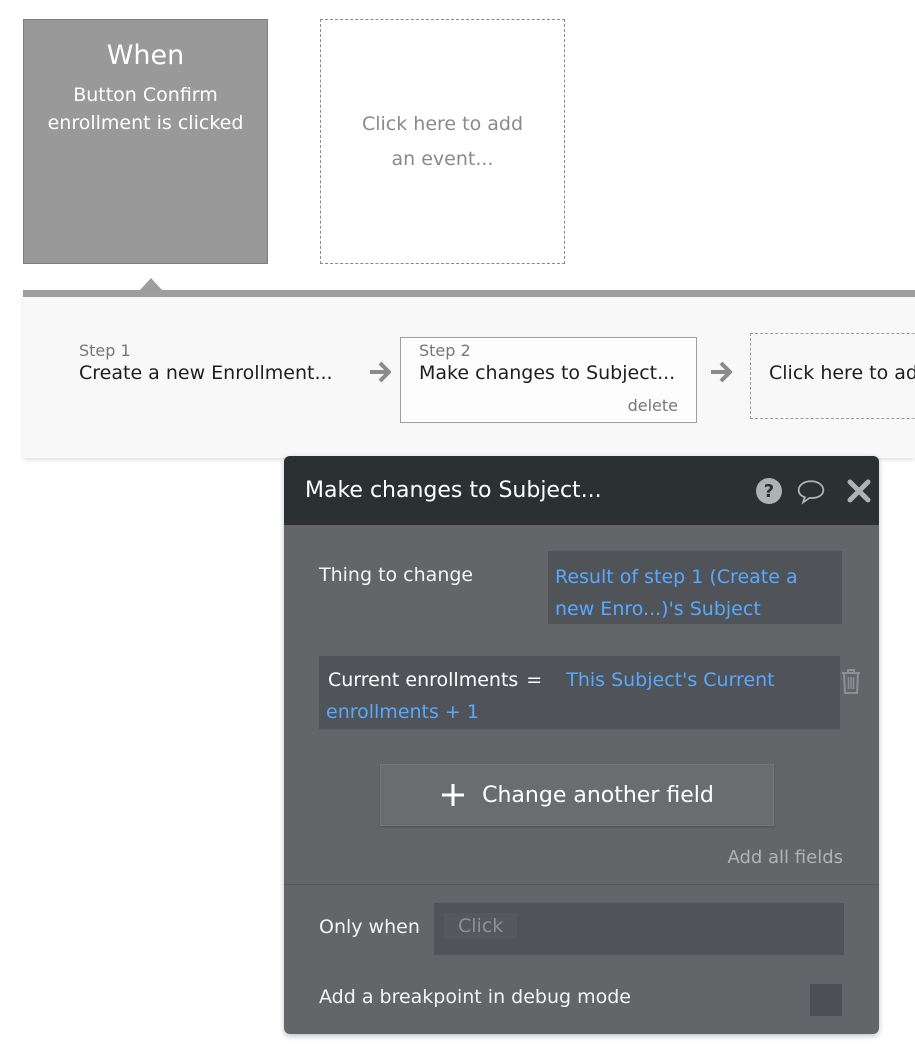 The width and height of the screenshot is (915, 1056). What do you see at coordinates (445, 350) in the screenshot?
I see `step-number: Step 2` at bounding box center [445, 350].